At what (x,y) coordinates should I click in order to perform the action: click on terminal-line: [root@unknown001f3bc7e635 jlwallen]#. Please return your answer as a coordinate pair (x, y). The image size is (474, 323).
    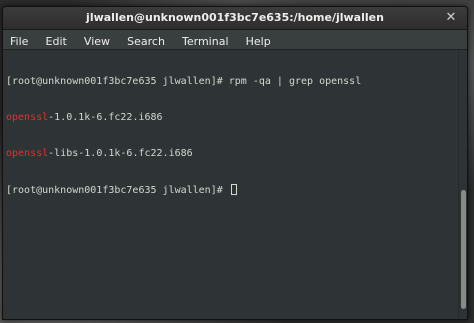
    Looking at the image, I should click on (231, 190).